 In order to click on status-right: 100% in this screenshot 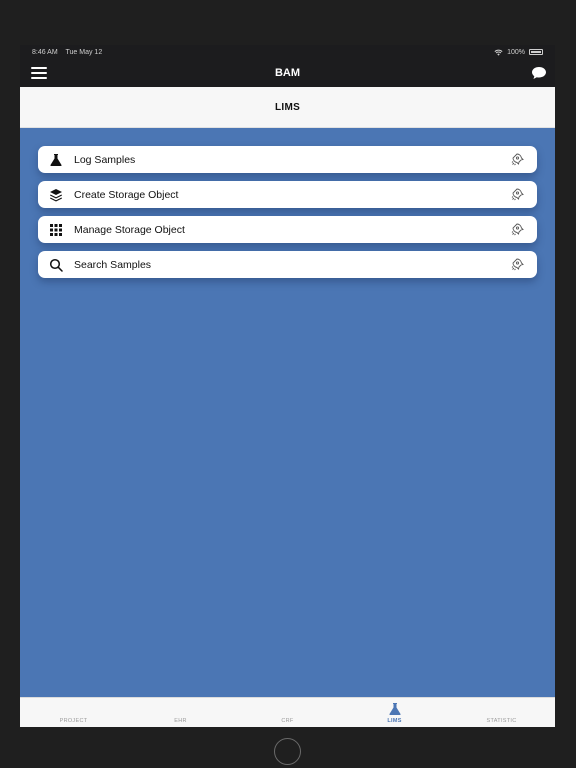, I will do `click(518, 52)`.